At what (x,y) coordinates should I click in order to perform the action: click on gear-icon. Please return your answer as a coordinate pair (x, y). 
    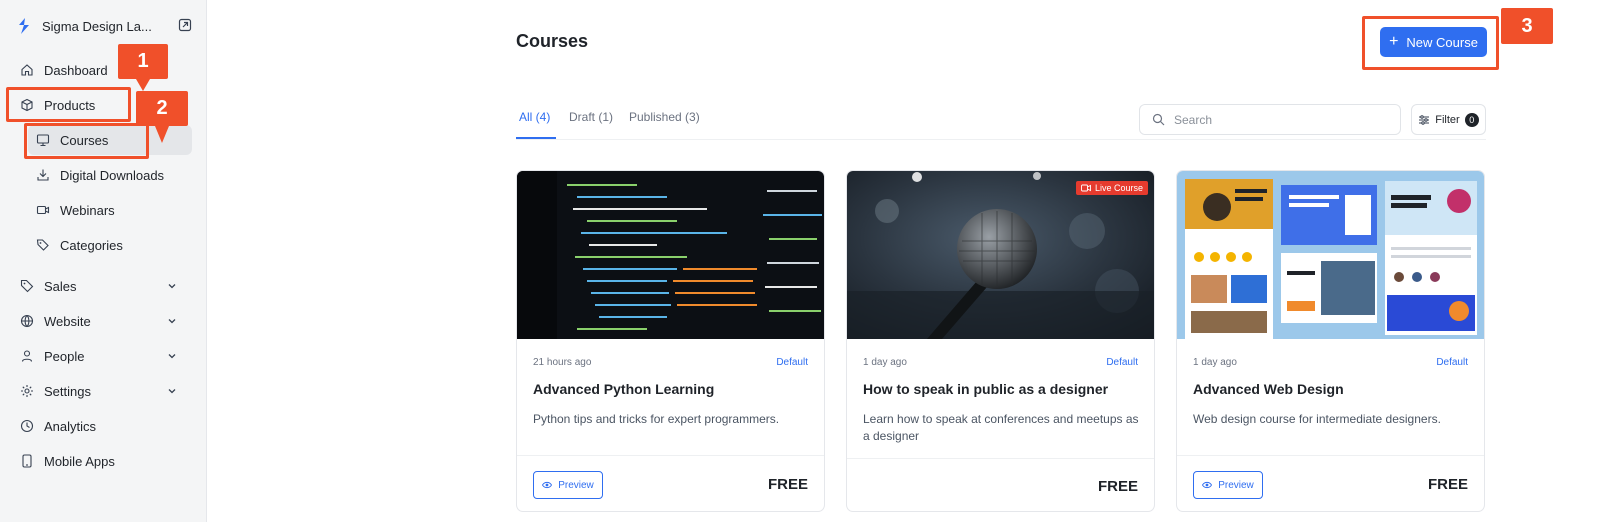
    Looking at the image, I should click on (27, 391).